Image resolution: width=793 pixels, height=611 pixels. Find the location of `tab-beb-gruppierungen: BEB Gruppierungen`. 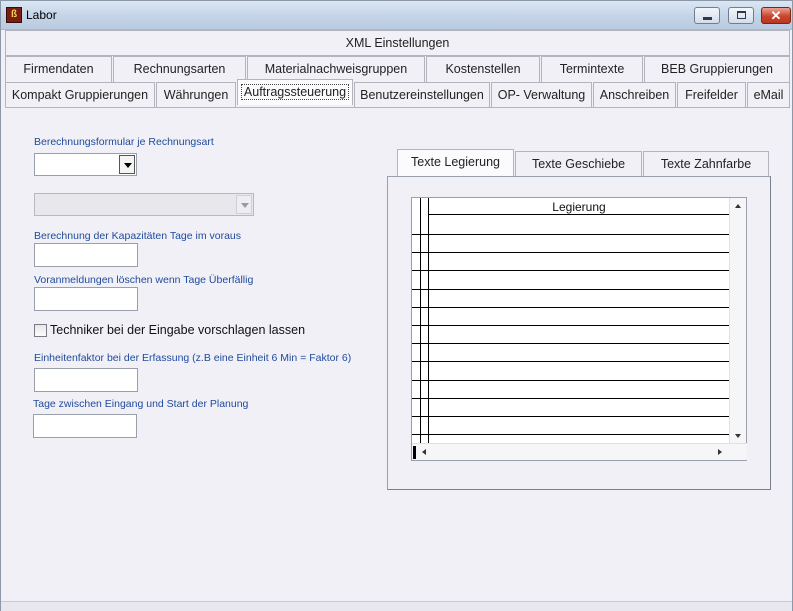

tab-beb-gruppierungen: BEB Gruppierungen is located at coordinates (717, 69).